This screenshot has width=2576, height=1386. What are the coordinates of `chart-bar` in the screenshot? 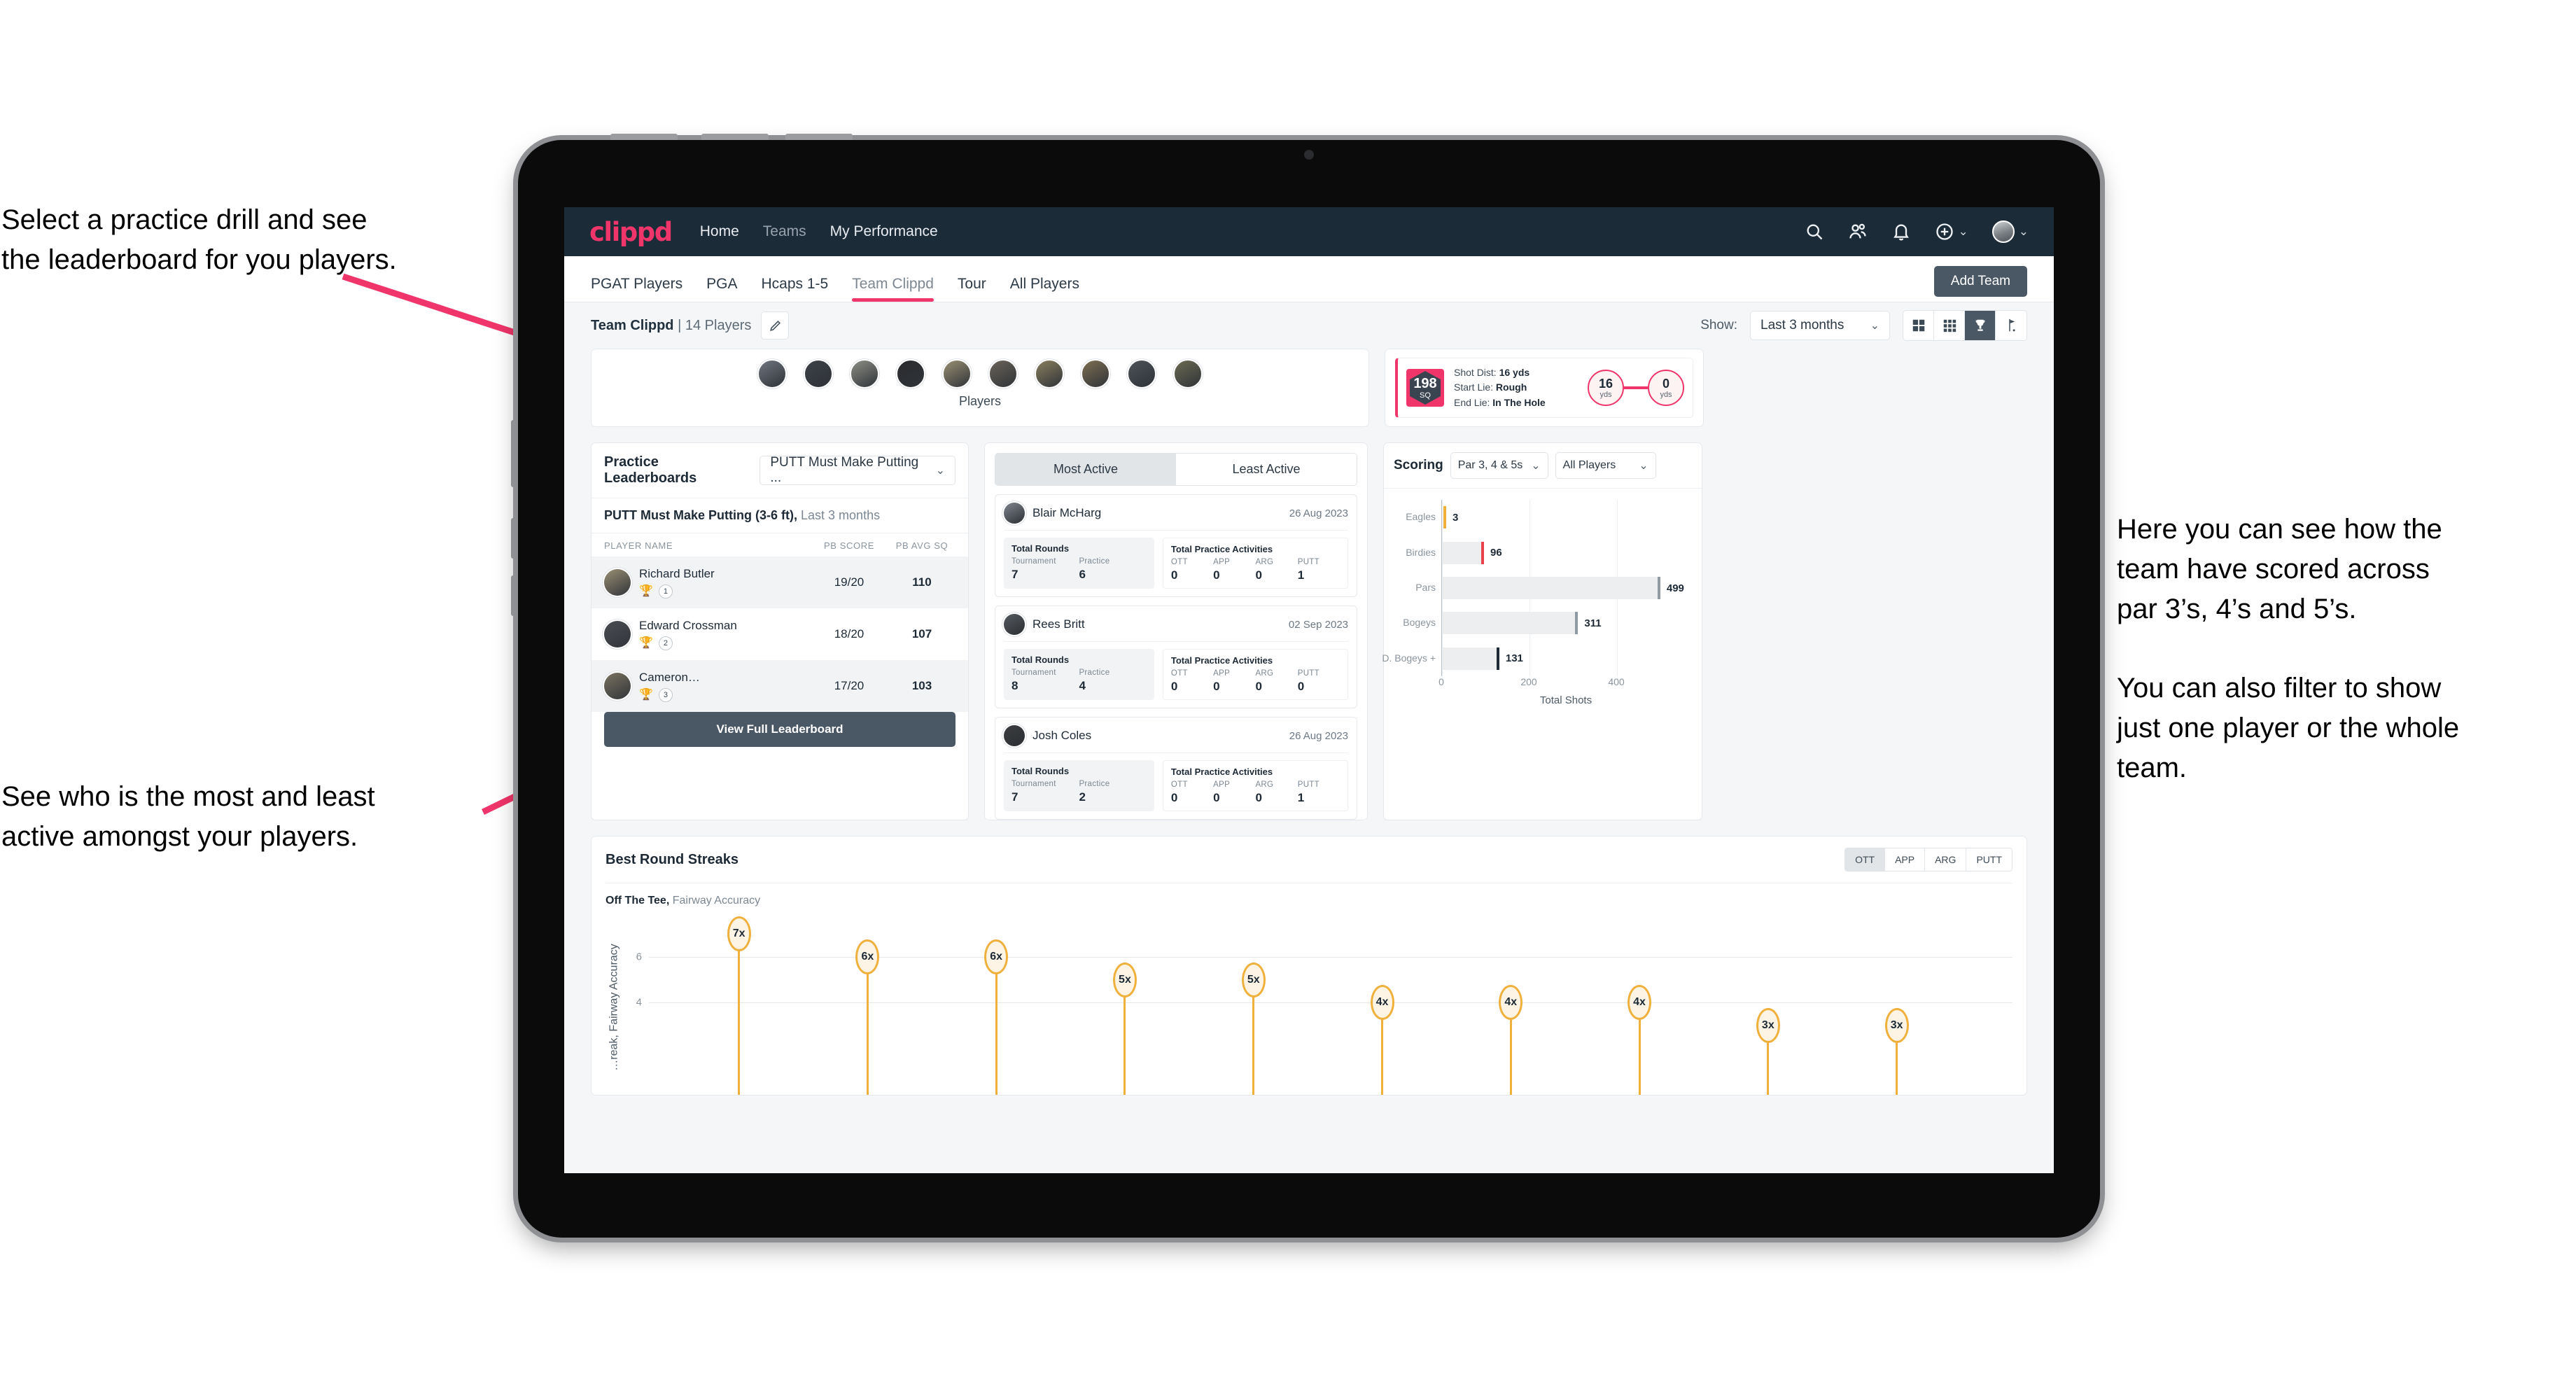 It's located at (1510, 623).